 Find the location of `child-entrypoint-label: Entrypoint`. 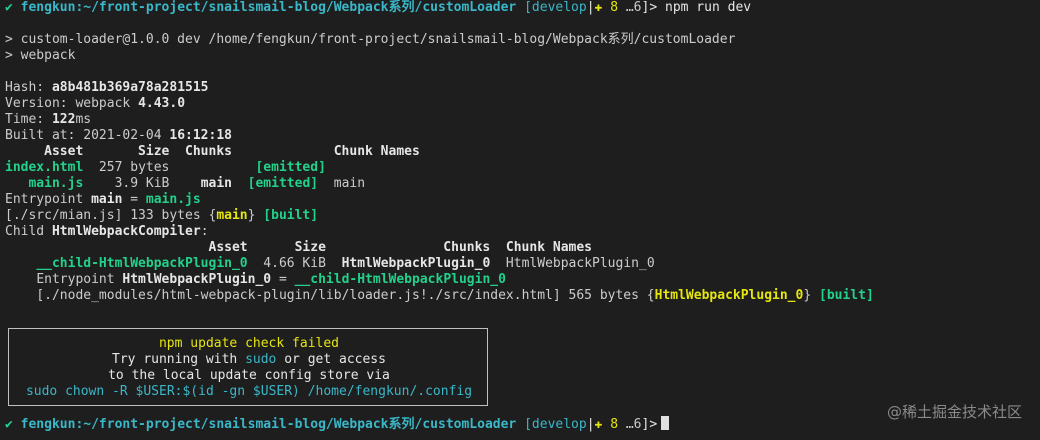

child-entrypoint-label: Entrypoint is located at coordinates (79, 279).